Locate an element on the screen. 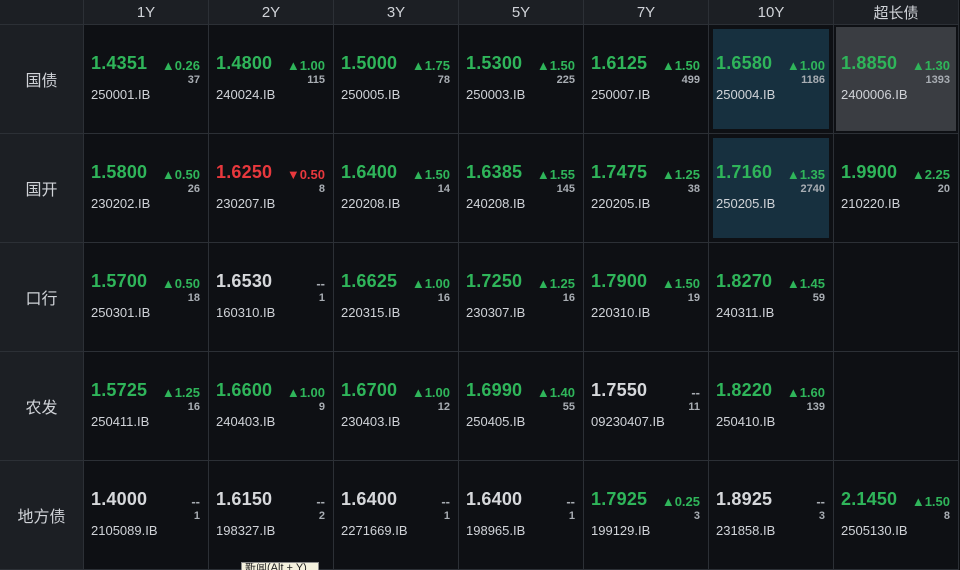 The height and width of the screenshot is (570, 960). quote-cell: 1.7250 ▲1.25 16 230307.IB is located at coordinates (521, 297).